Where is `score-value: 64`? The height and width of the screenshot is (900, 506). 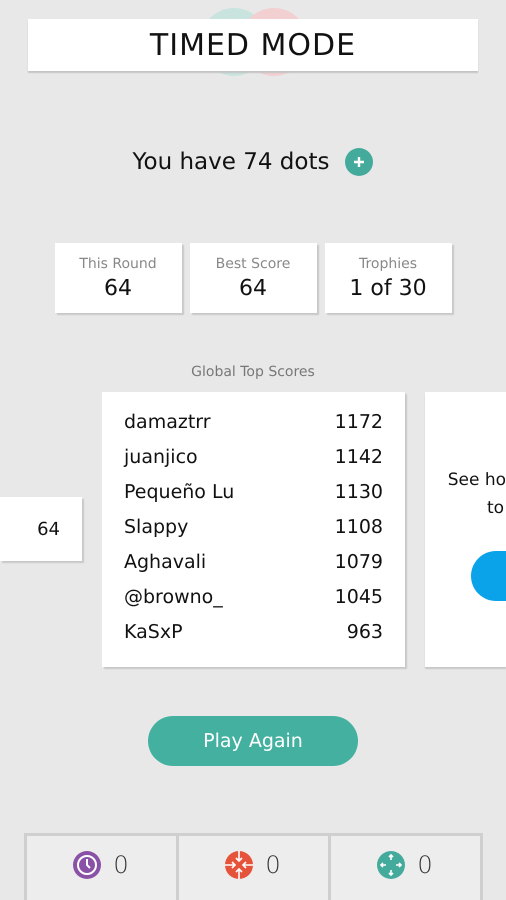
score-value: 64 is located at coordinates (48, 529).